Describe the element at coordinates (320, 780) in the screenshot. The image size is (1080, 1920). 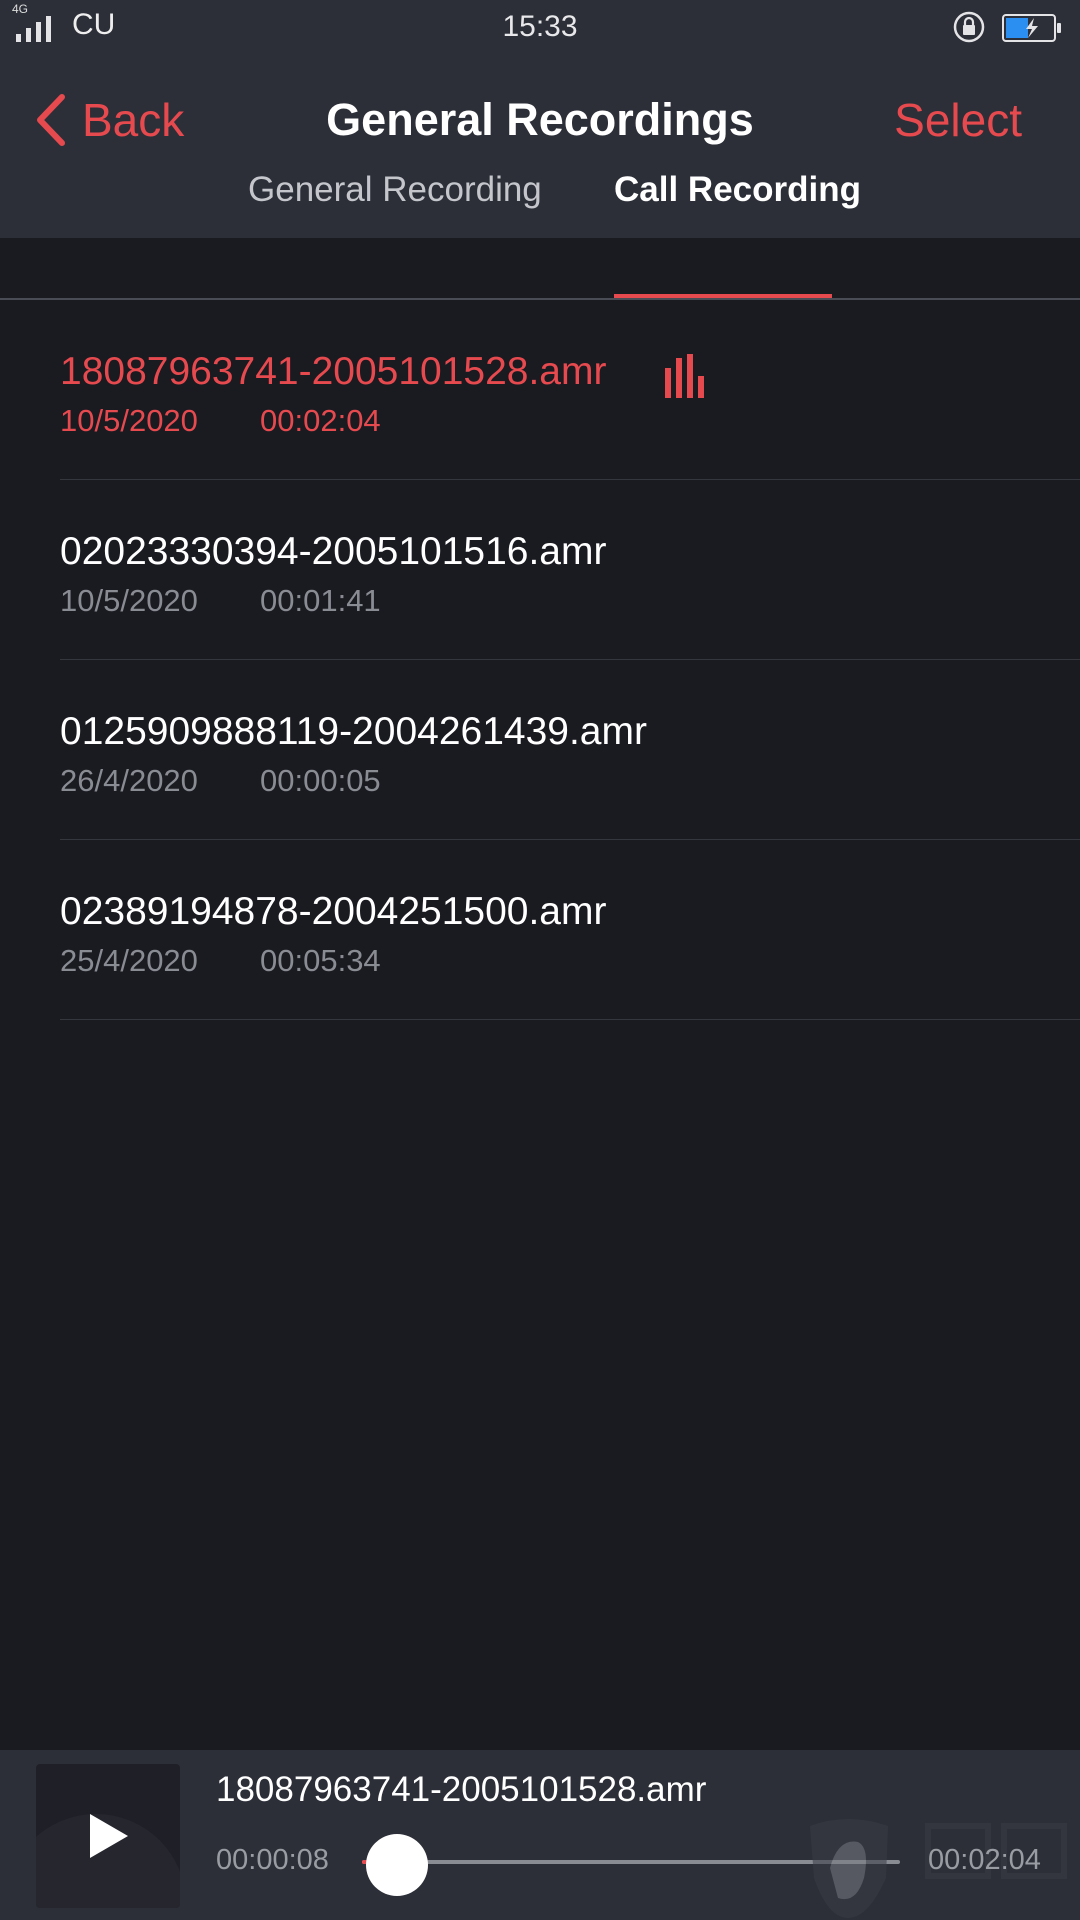
I see `recording-duration: 00:00:05` at that location.